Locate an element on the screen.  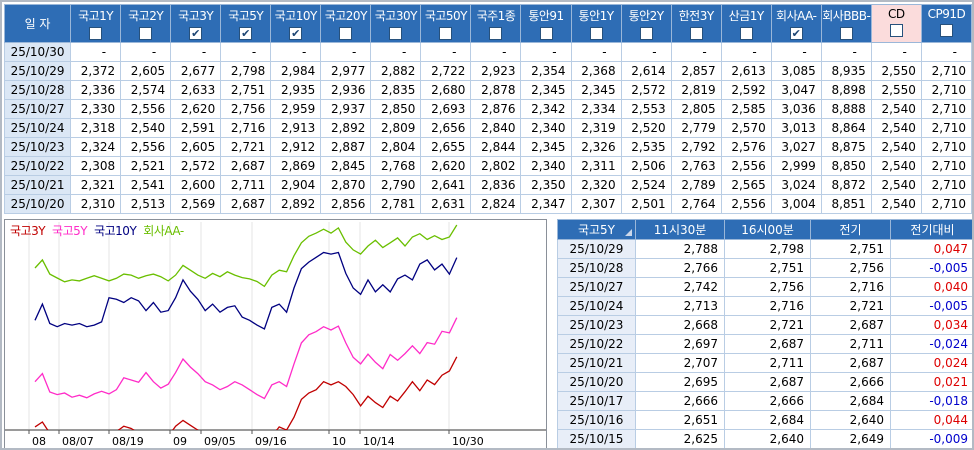
detail-row: 25/10/22 2,697 2,687 2,711 -0,024 is located at coordinates (764, 344).